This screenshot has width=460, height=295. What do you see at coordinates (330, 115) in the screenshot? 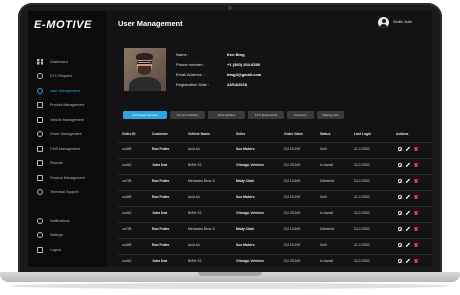
I see `tab-making-post: Making post` at bounding box center [330, 115].